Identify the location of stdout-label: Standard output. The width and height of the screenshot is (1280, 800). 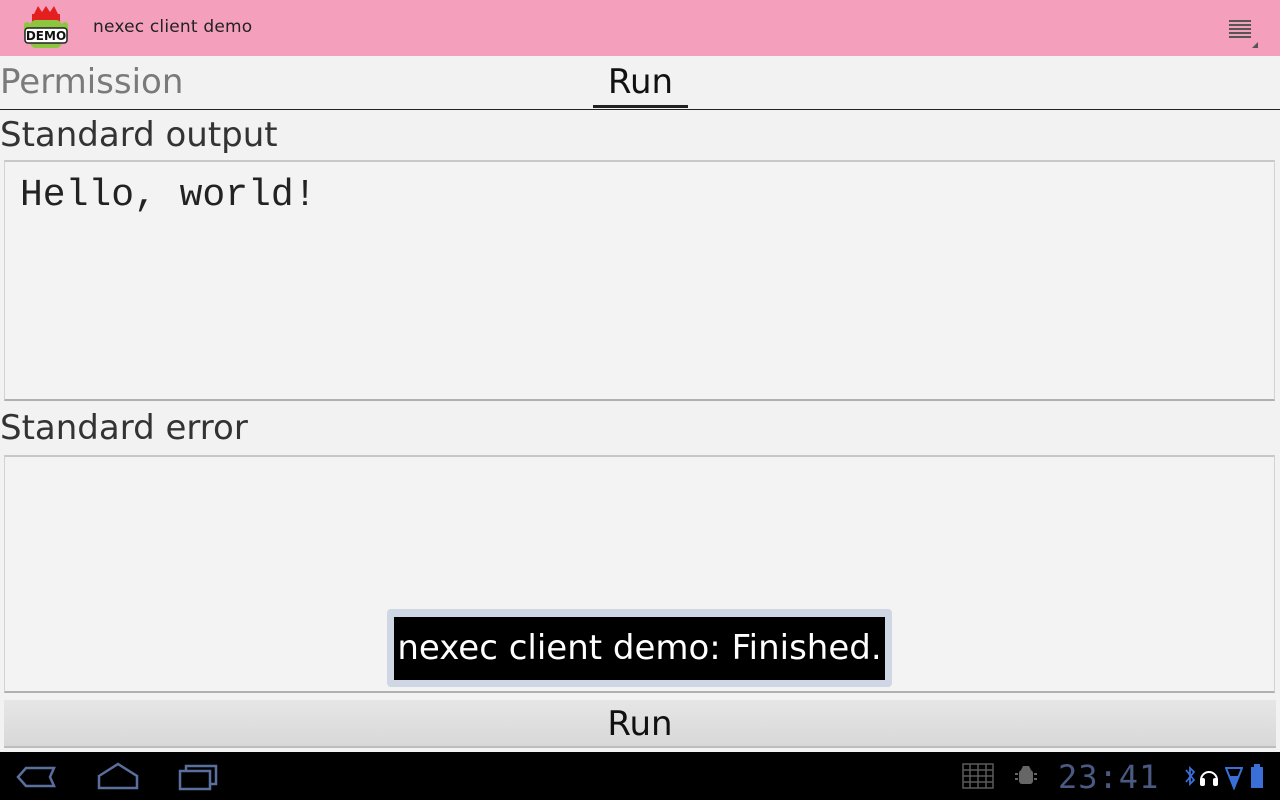
(139, 135).